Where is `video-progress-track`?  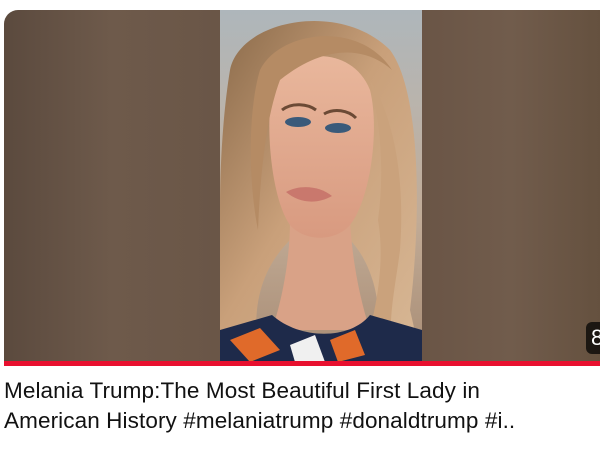 video-progress-track is located at coordinates (302, 363).